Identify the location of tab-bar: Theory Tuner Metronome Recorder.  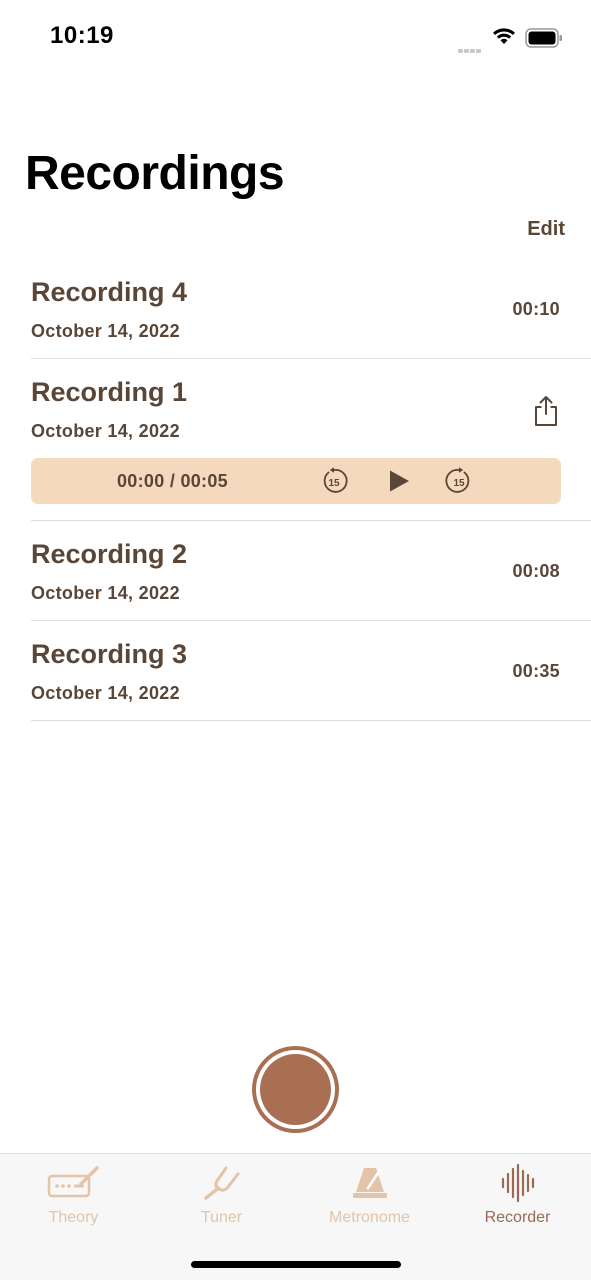
(295, 1216).